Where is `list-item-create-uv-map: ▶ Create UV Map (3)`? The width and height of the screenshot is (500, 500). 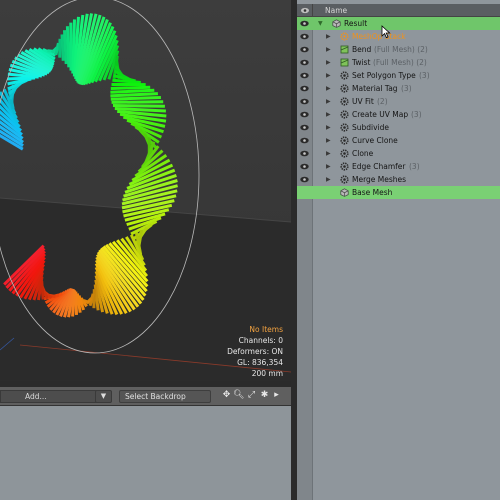 list-item-create-uv-map: ▶ Create UV Map (3) is located at coordinates (398, 114).